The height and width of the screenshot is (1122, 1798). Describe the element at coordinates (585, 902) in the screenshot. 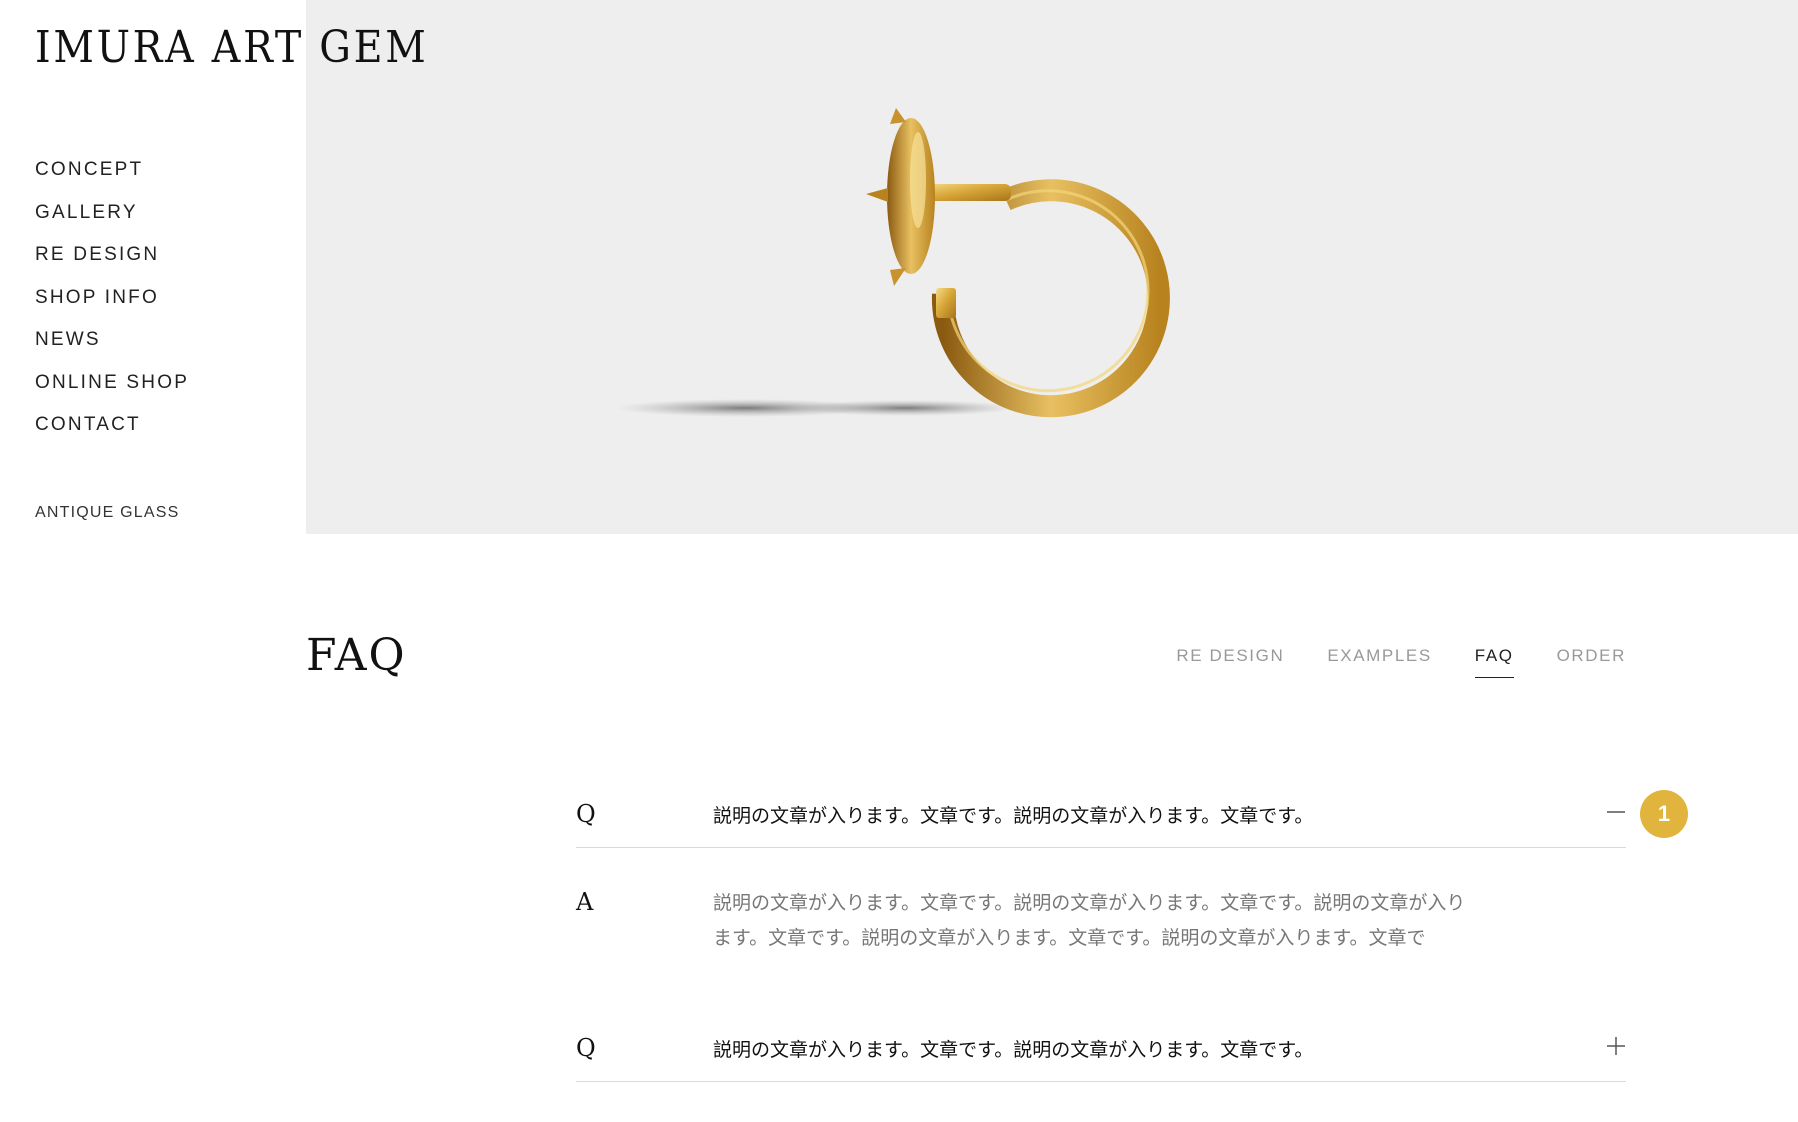

I see `answer-marker: A` at that location.